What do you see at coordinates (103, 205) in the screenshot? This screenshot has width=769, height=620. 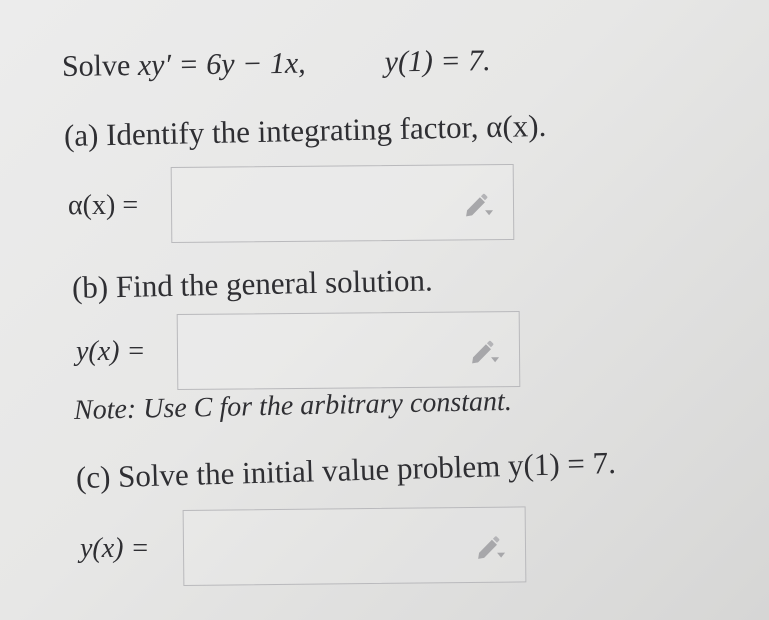 I see `part-a-answer-label: α(x) =` at bounding box center [103, 205].